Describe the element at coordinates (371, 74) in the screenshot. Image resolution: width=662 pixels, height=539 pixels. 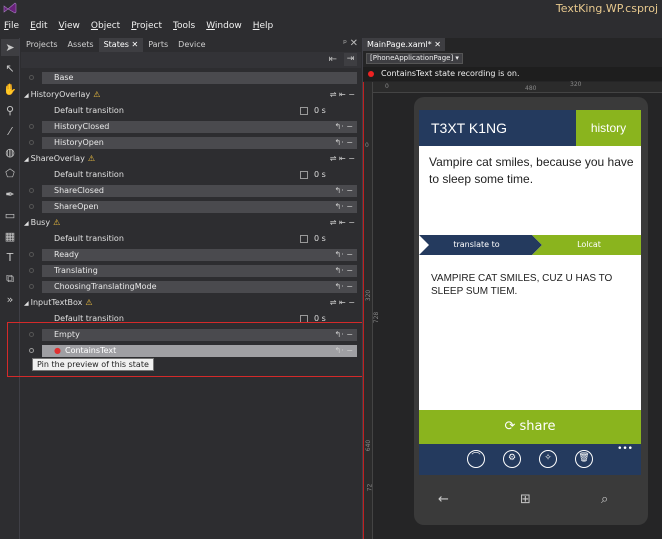
I see `recording-dot-icon` at that location.